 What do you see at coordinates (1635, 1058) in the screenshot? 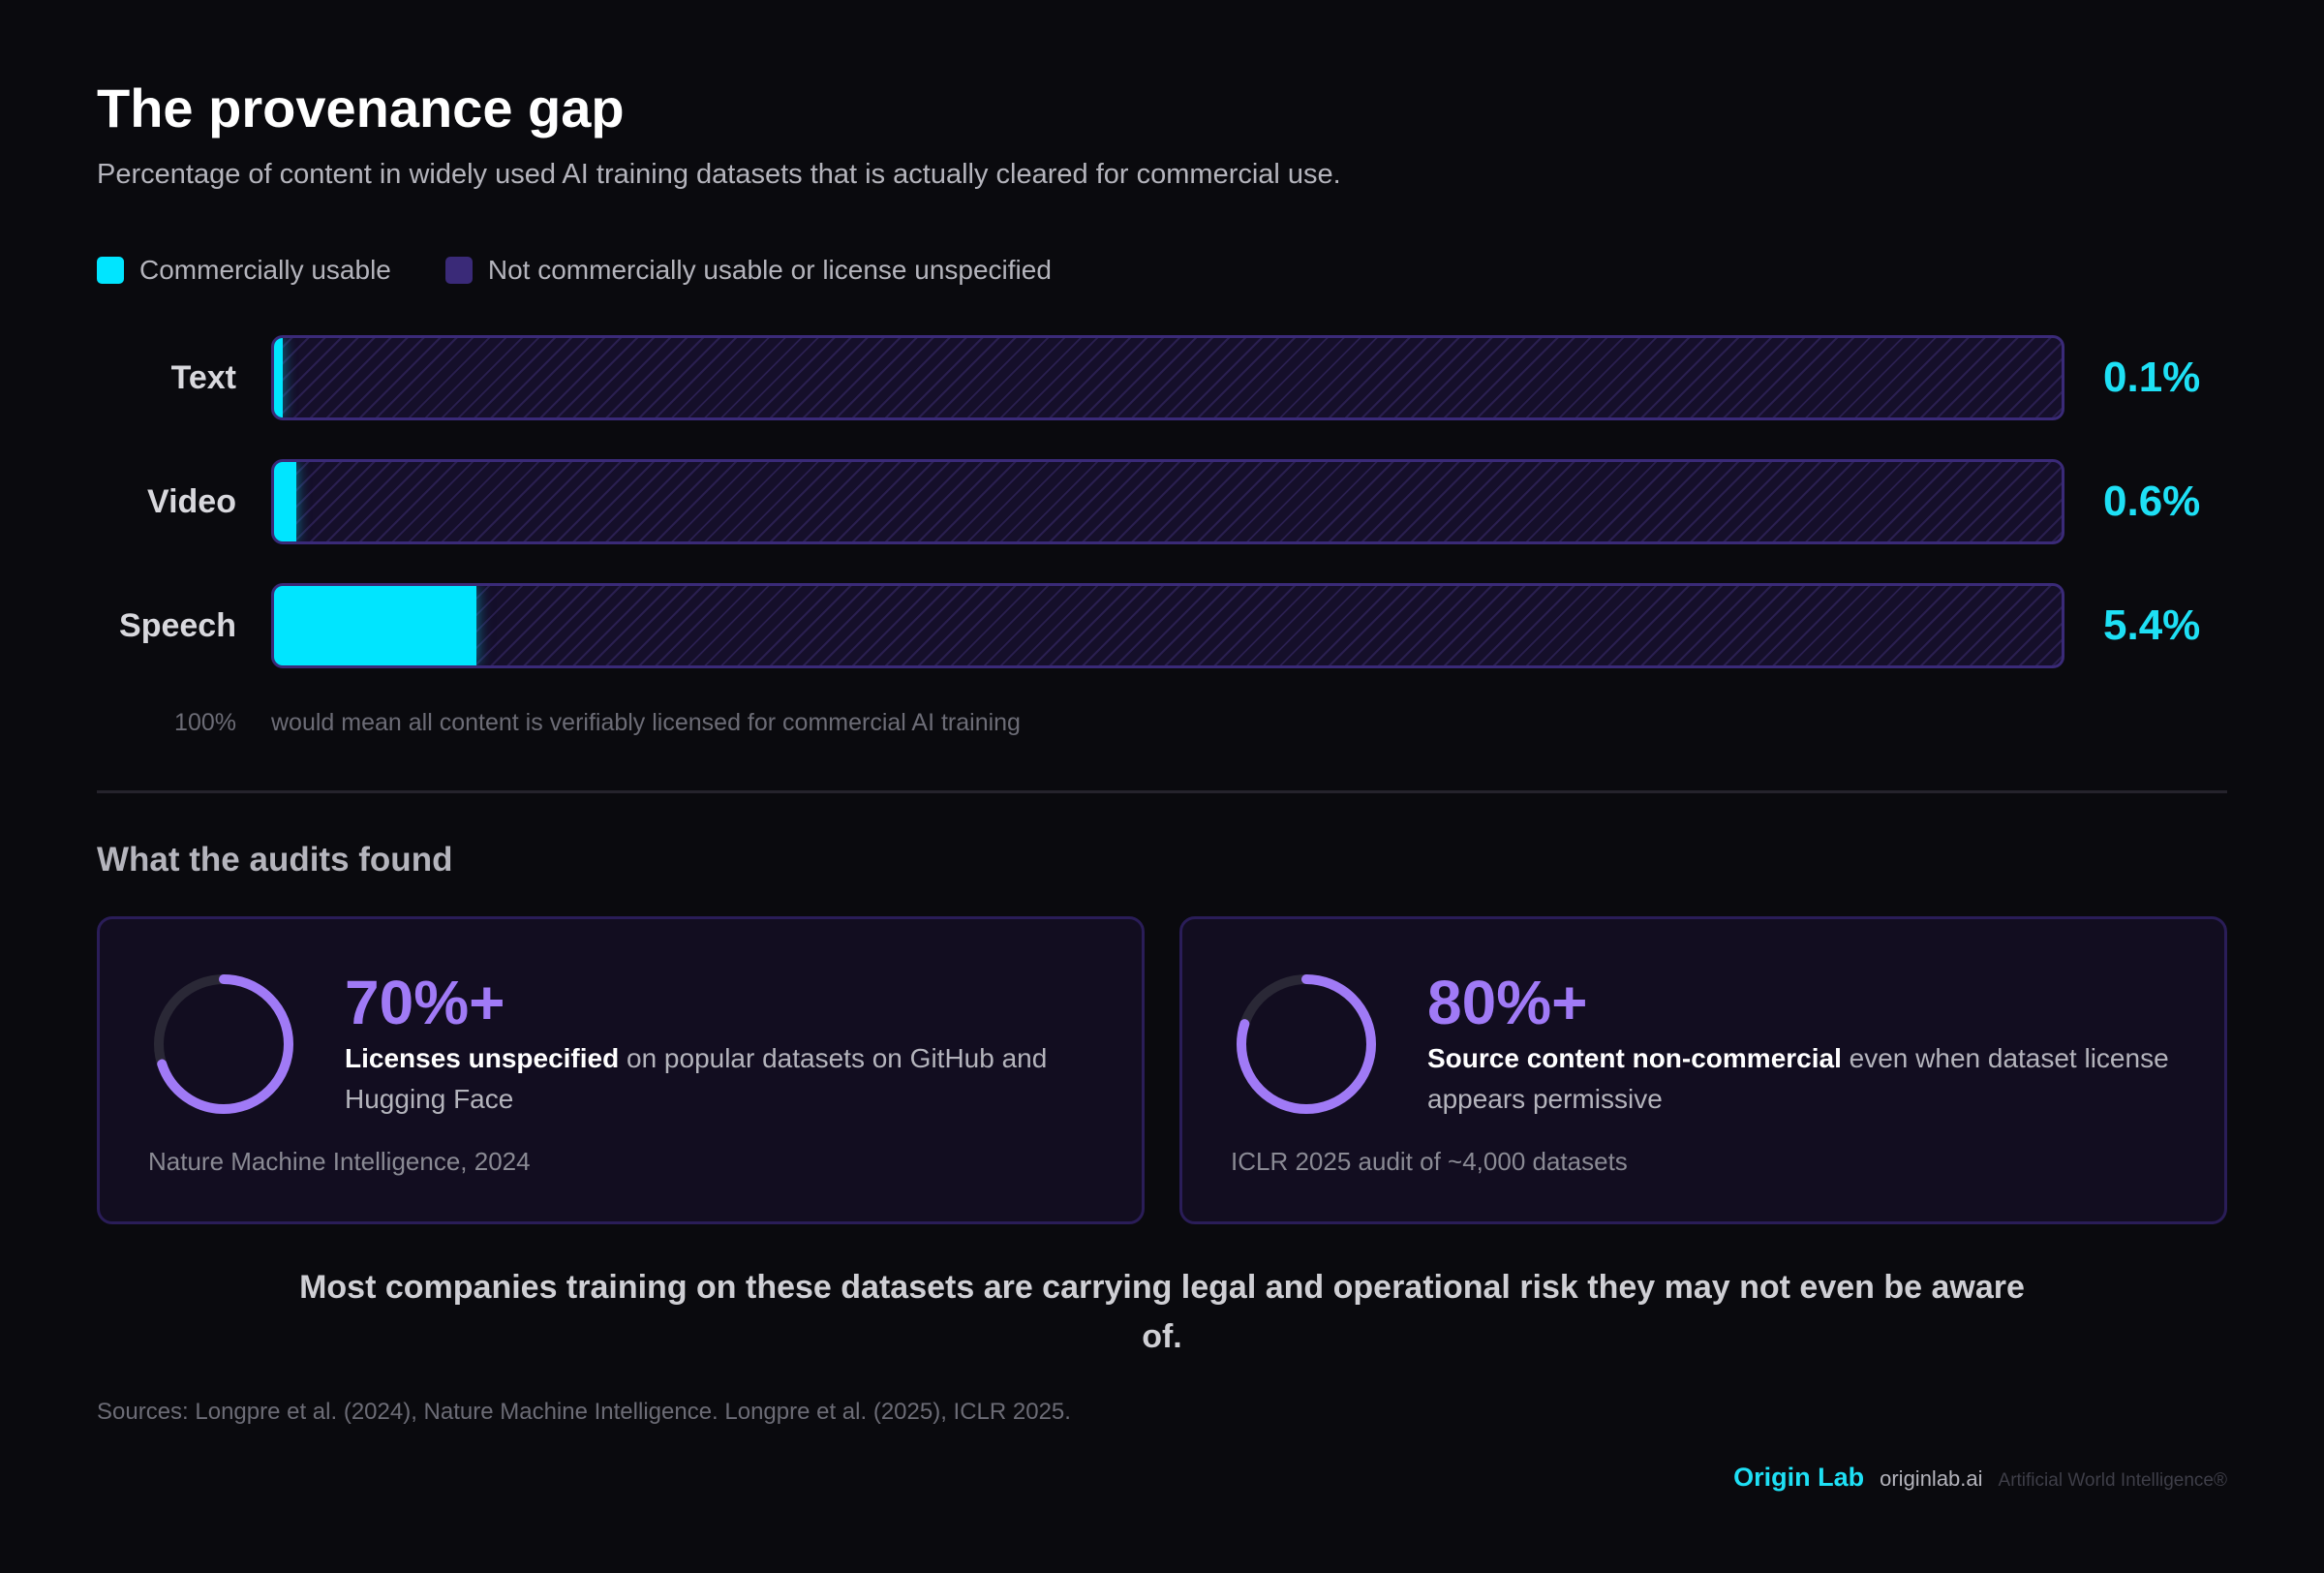
I see `card-highlight: Source content non-commercial` at bounding box center [1635, 1058].